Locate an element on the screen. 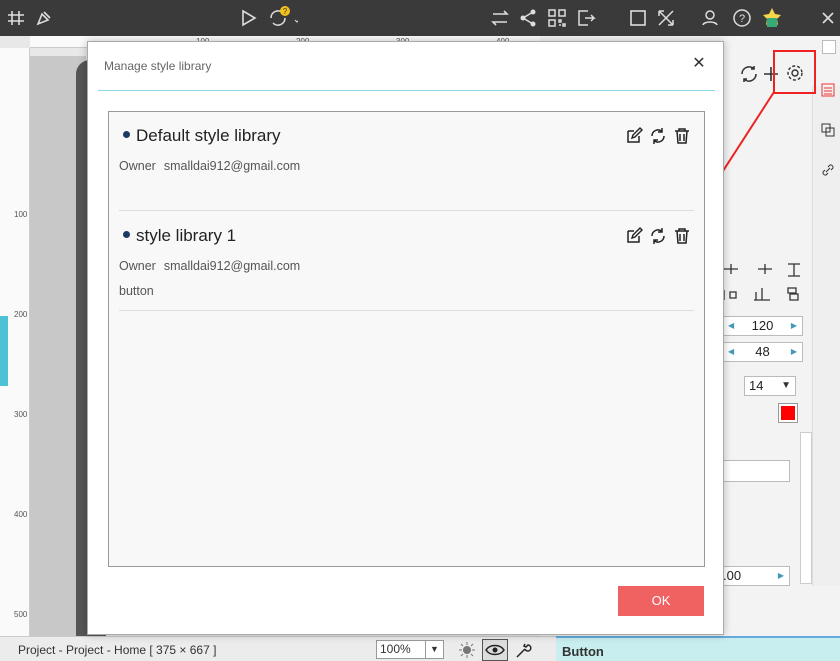 Image resolution: width=840 pixels, height=661 pixels. font-size-value: 14 is located at coordinates (756, 385).